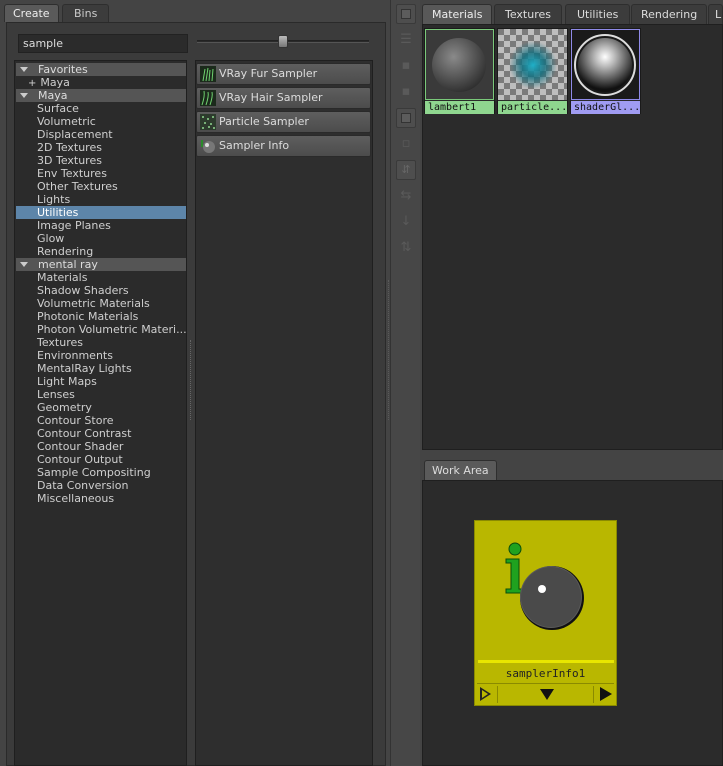 The image size is (723, 766). I want to click on list-view-icon: ☰, so click(406, 40).